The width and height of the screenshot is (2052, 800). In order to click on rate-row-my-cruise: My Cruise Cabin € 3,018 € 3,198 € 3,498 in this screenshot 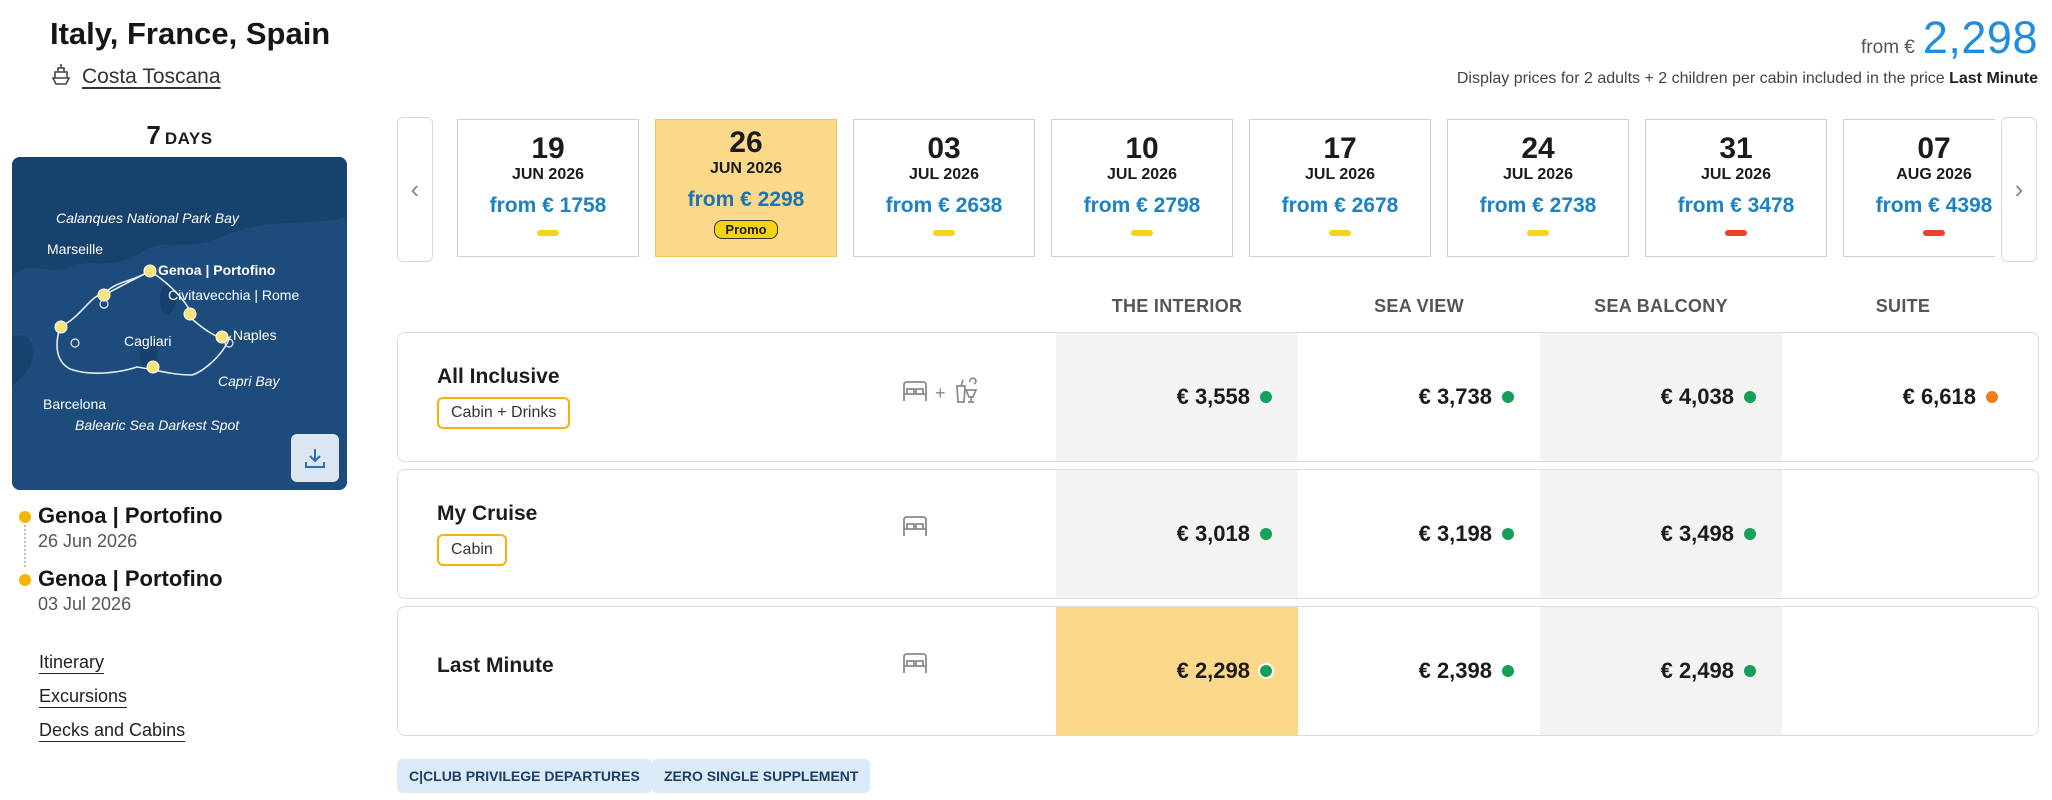, I will do `click(1218, 534)`.